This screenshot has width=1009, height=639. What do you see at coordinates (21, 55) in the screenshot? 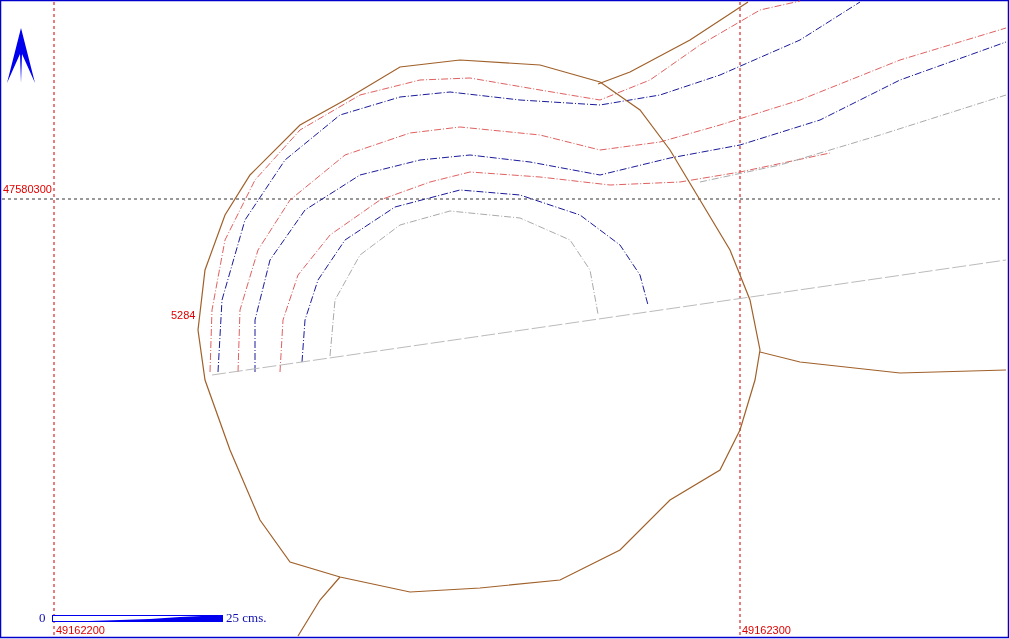
I see `north-arrow-icon` at bounding box center [21, 55].